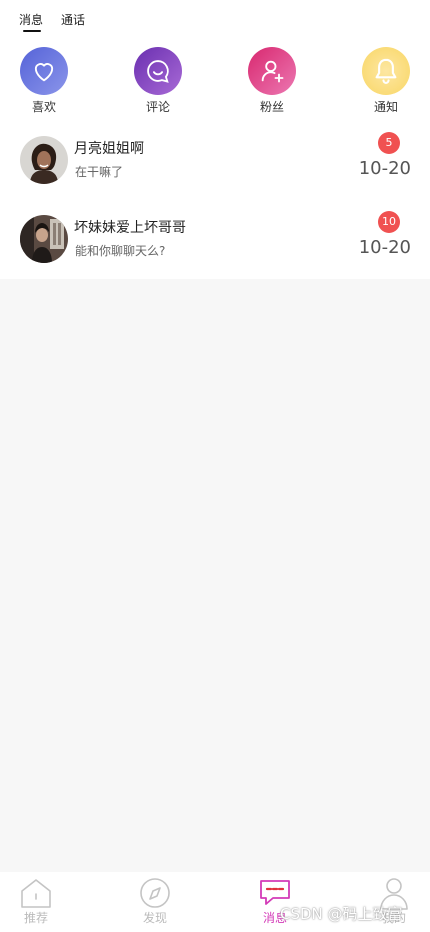 This screenshot has height=932, width=430. What do you see at coordinates (155, 893) in the screenshot?
I see `compass-icon` at bounding box center [155, 893].